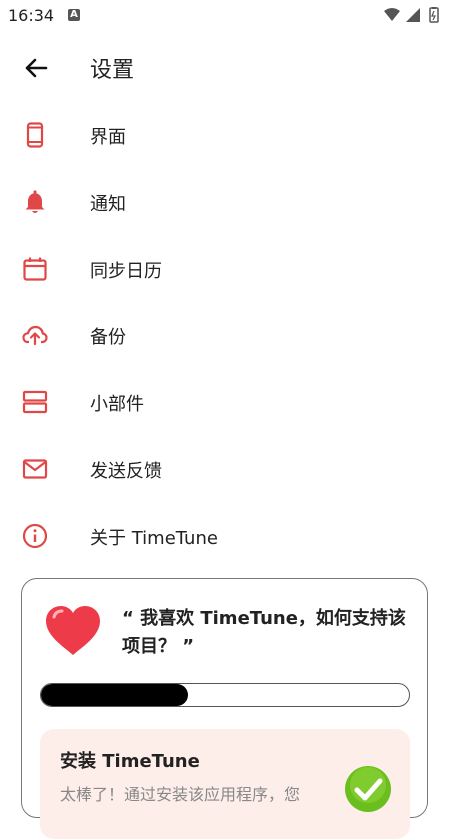 The image size is (450, 839). I want to click on calendar-icon, so click(35, 269).